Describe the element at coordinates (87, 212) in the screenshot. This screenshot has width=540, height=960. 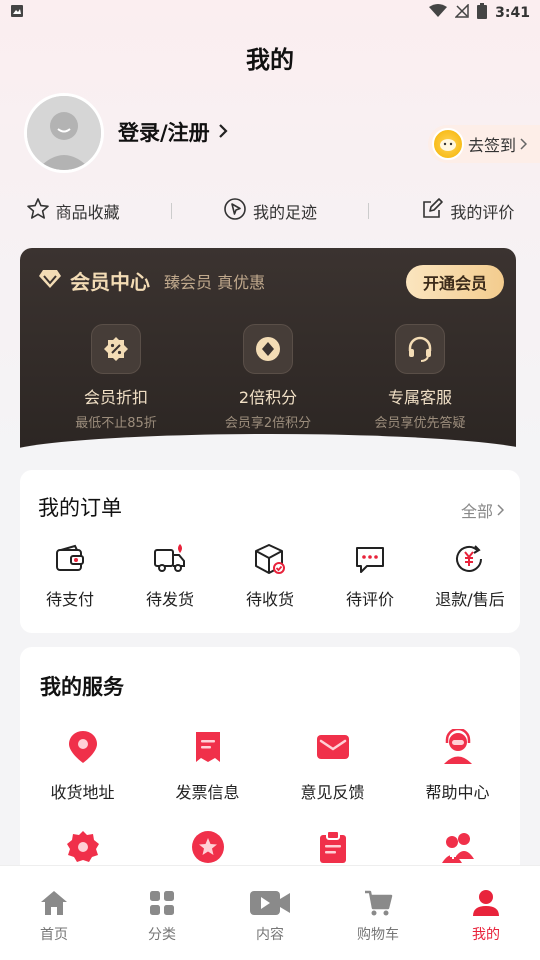
I see `quick-link-label: 商品收藏` at that location.